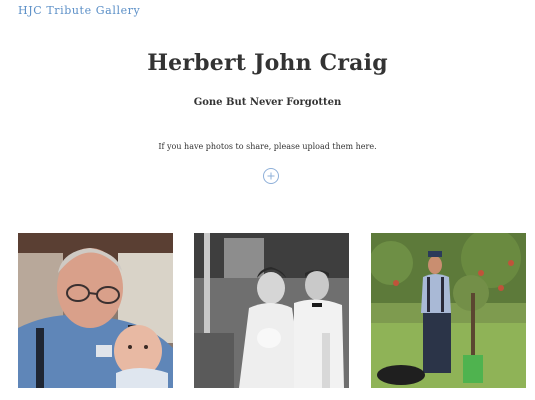 This screenshot has width=535, height=400. I want to click on upload-button, so click(271, 176).